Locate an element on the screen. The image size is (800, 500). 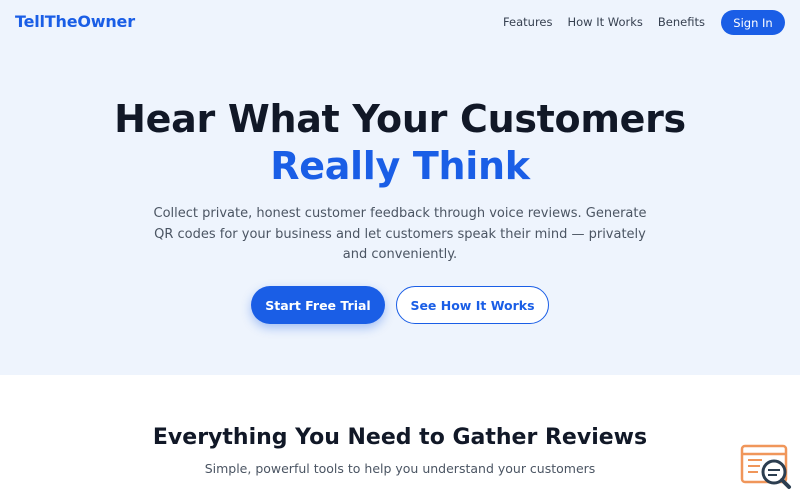
start-free-trial-button: Start Free Trial is located at coordinates (318, 305).